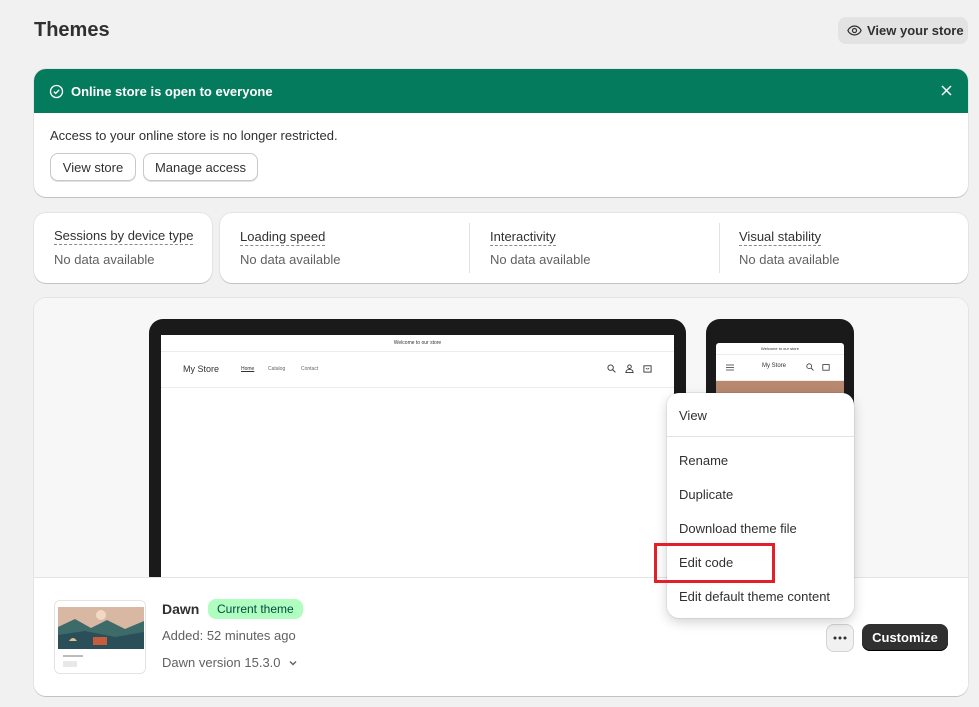 The width and height of the screenshot is (979, 707). Describe the element at coordinates (760, 436) in the screenshot. I see `menu-divider` at that location.